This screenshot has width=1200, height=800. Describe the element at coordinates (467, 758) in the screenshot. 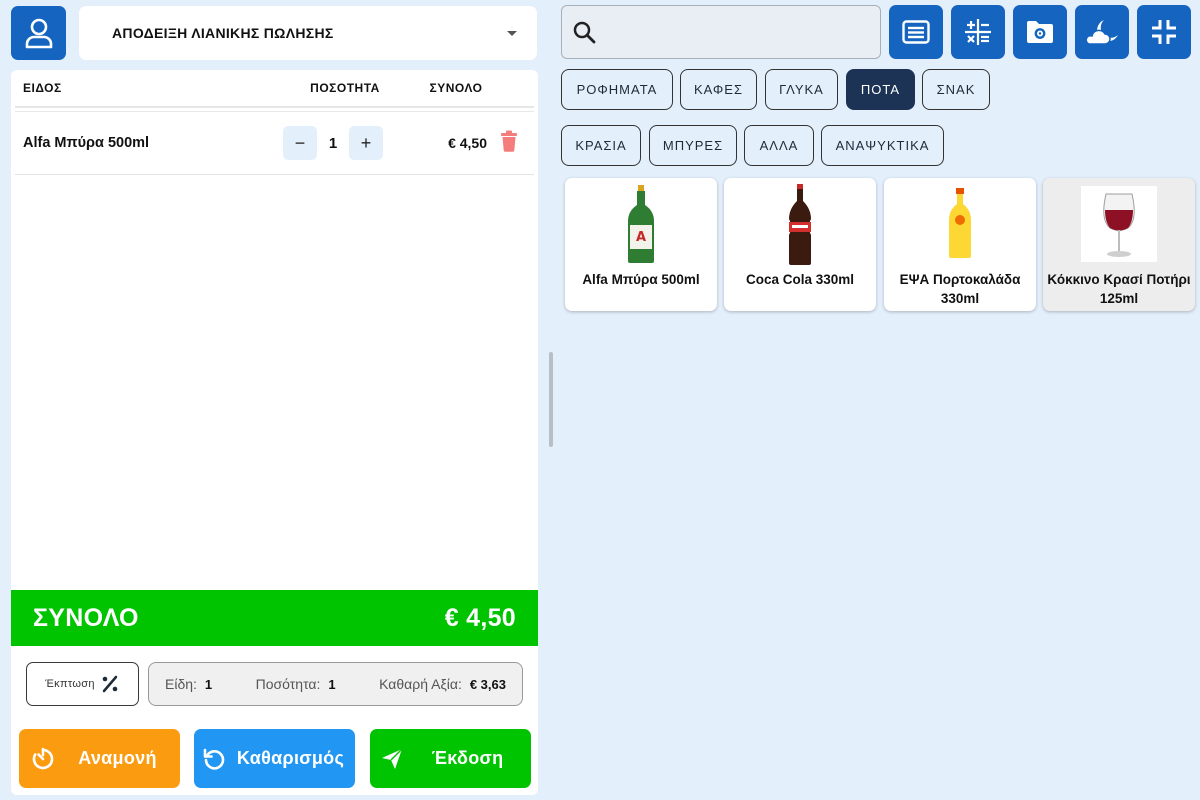

I see `issue-label: Έκδοση` at that location.